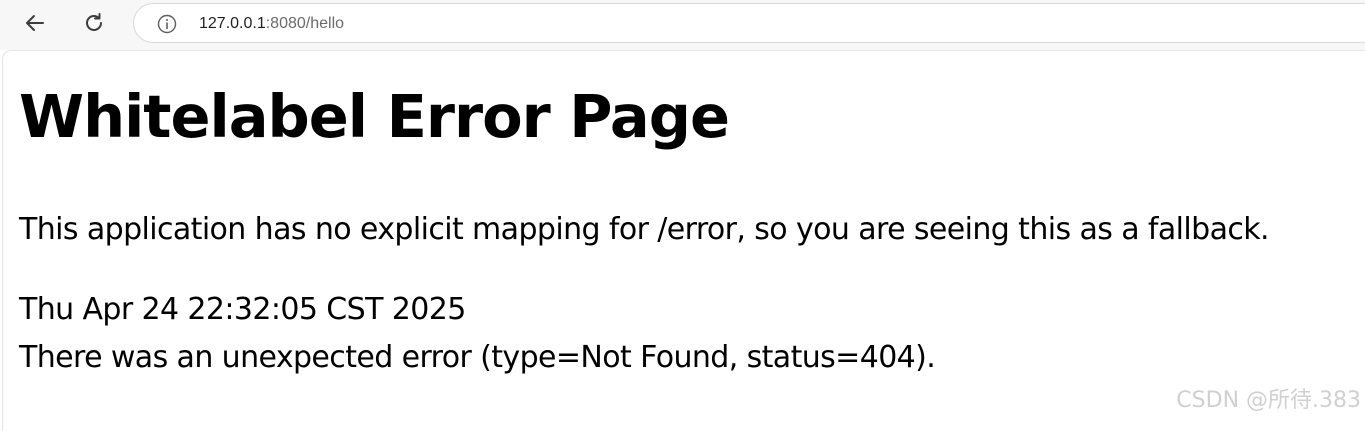  Describe the element at coordinates (749, 23) in the screenshot. I see `address-bar: 127.0.0.1:8080/hello` at that location.